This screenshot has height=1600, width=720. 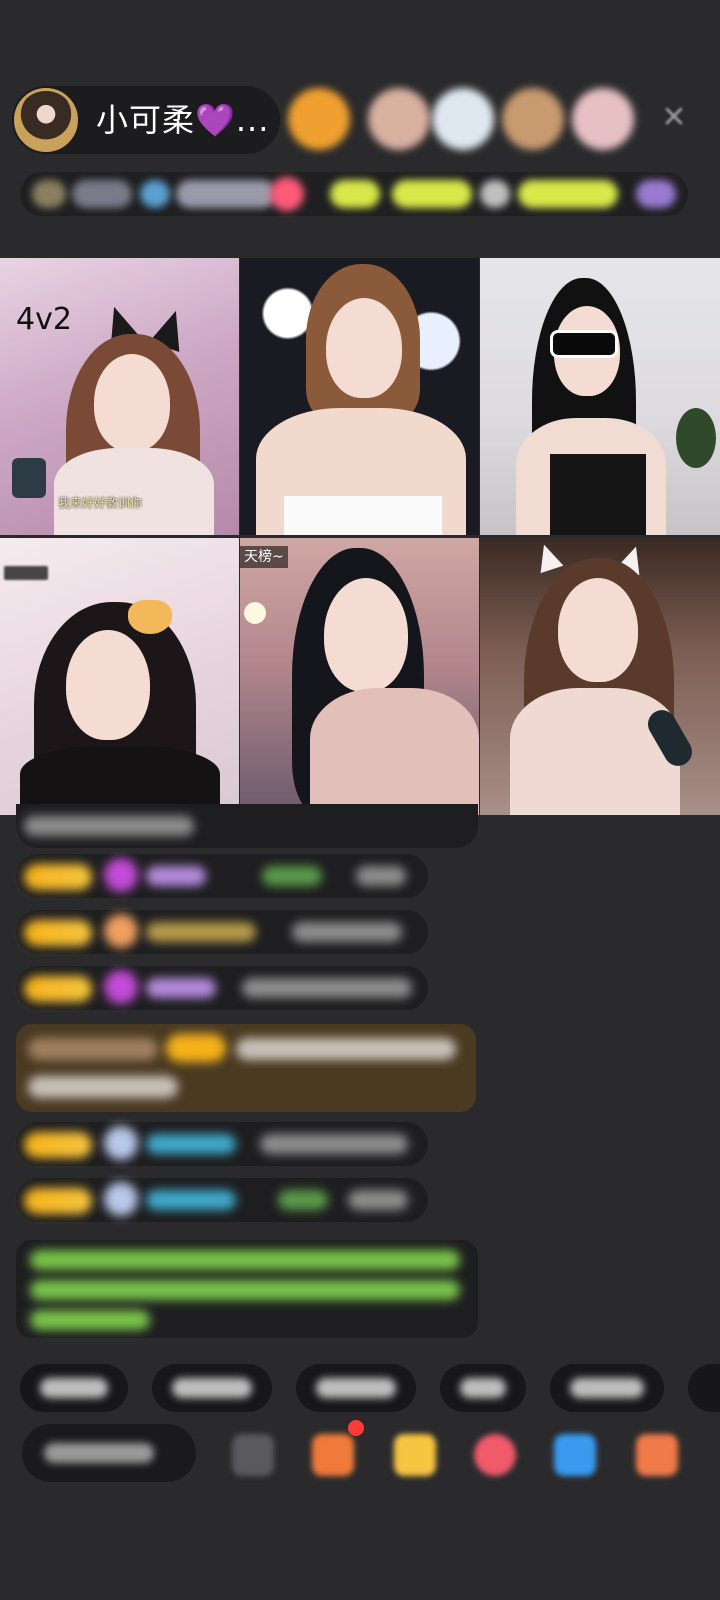 What do you see at coordinates (548, 557) in the screenshot?
I see `cat-ears-decor` at bounding box center [548, 557].